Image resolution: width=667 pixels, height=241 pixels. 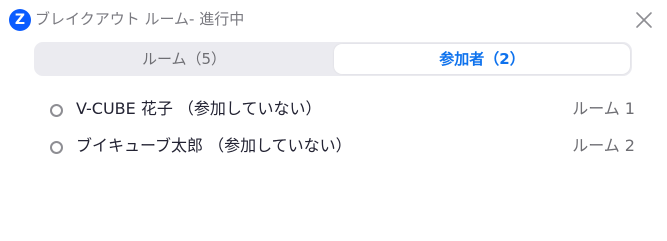 I want to click on tab-switcher: ルーム（5） 参加者（2）, so click(x=333, y=59).